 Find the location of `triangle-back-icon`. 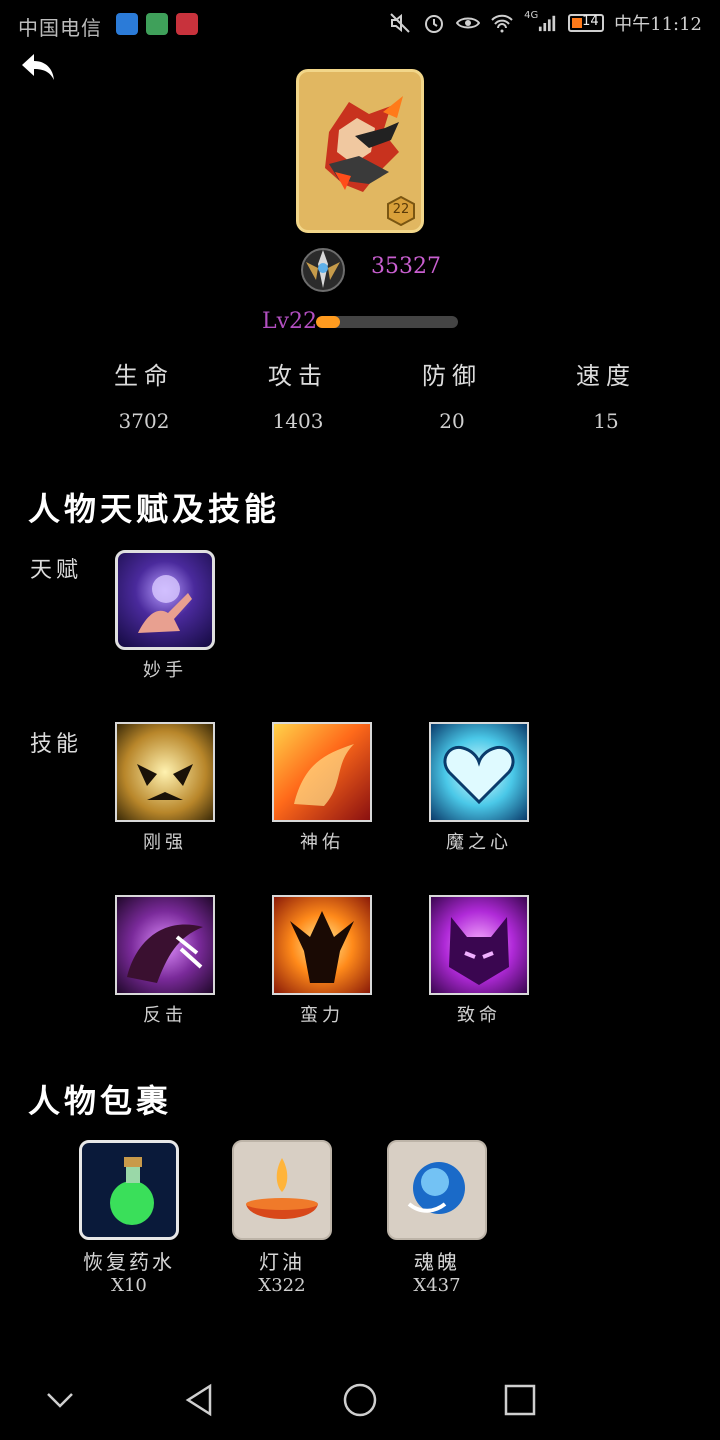

triangle-back-icon is located at coordinates (198, 1400).